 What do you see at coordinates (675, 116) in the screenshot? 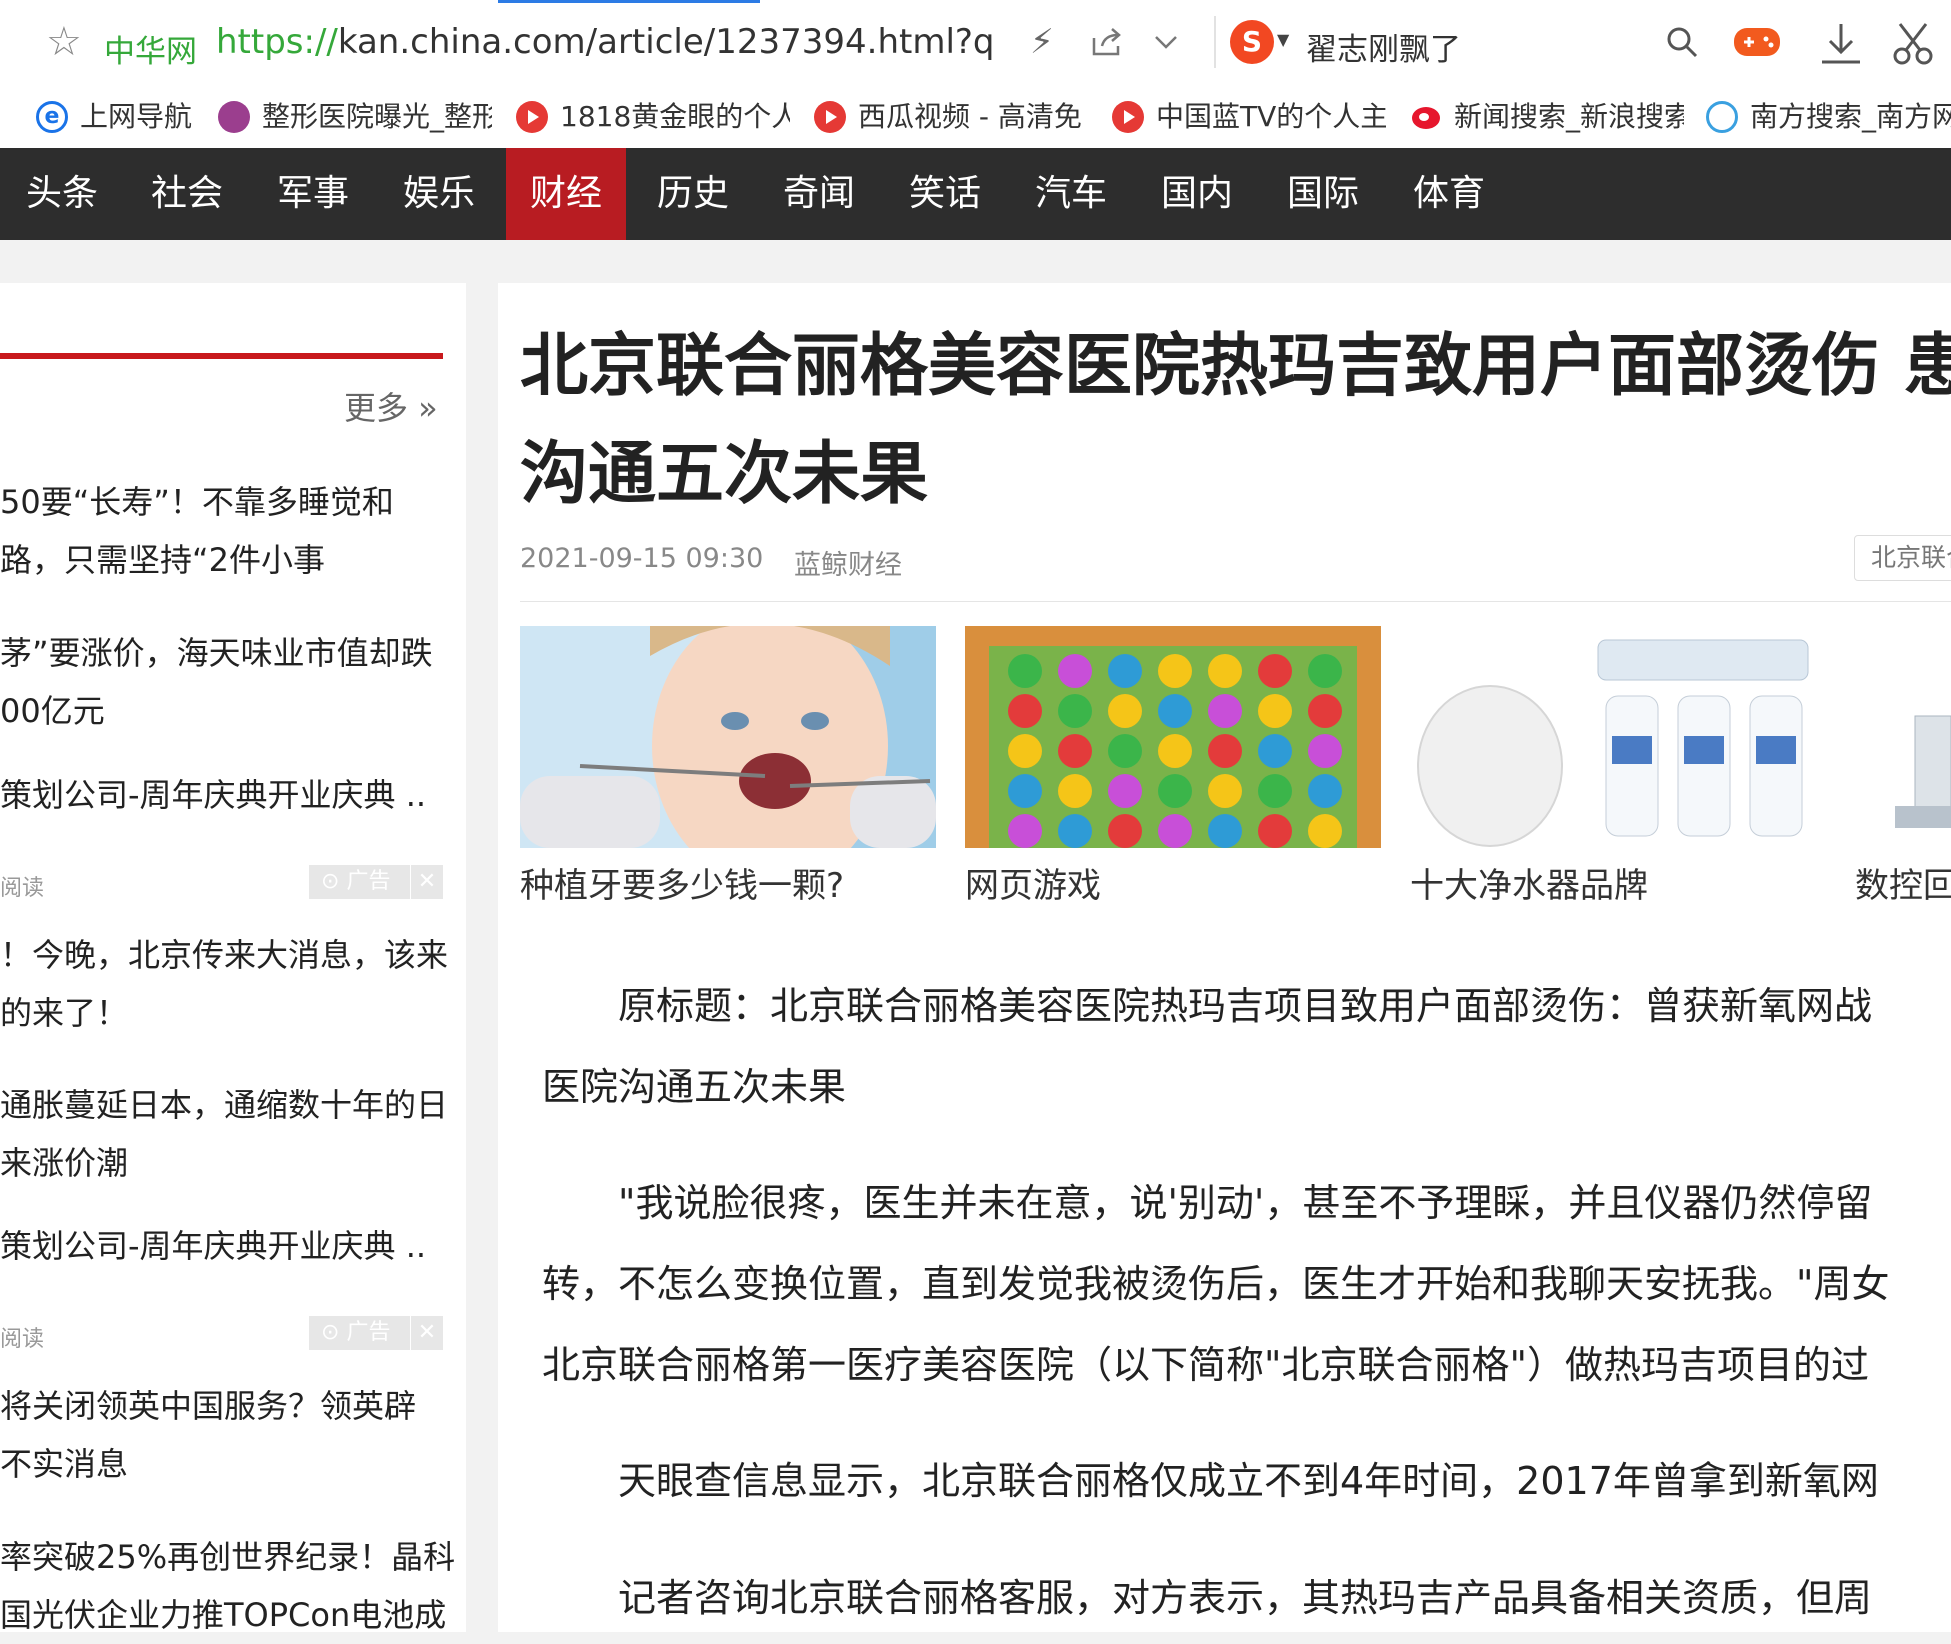
I see `bookmark-label: 1818黄金眼的个人` at bounding box center [675, 116].